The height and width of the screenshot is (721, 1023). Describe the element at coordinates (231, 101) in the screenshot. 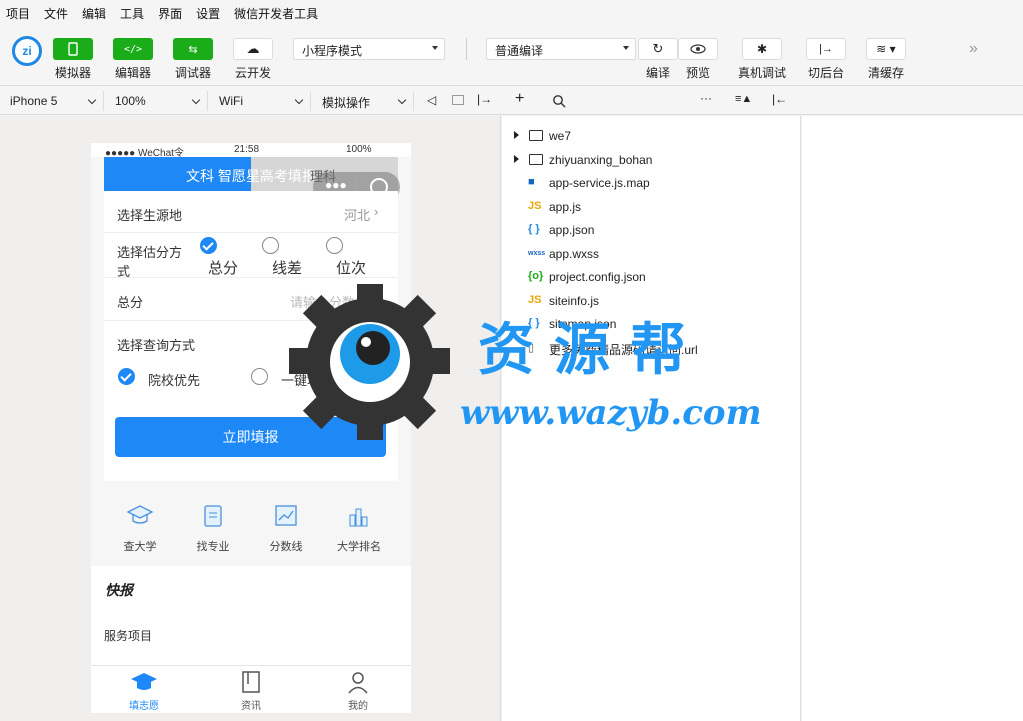

I see `network-value: WiFi` at that location.